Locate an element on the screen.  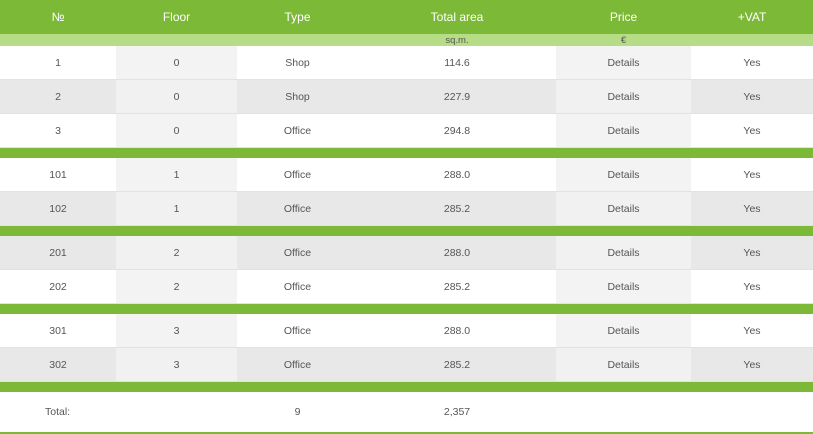
units-row: sq.m. € is located at coordinates (406, 40).